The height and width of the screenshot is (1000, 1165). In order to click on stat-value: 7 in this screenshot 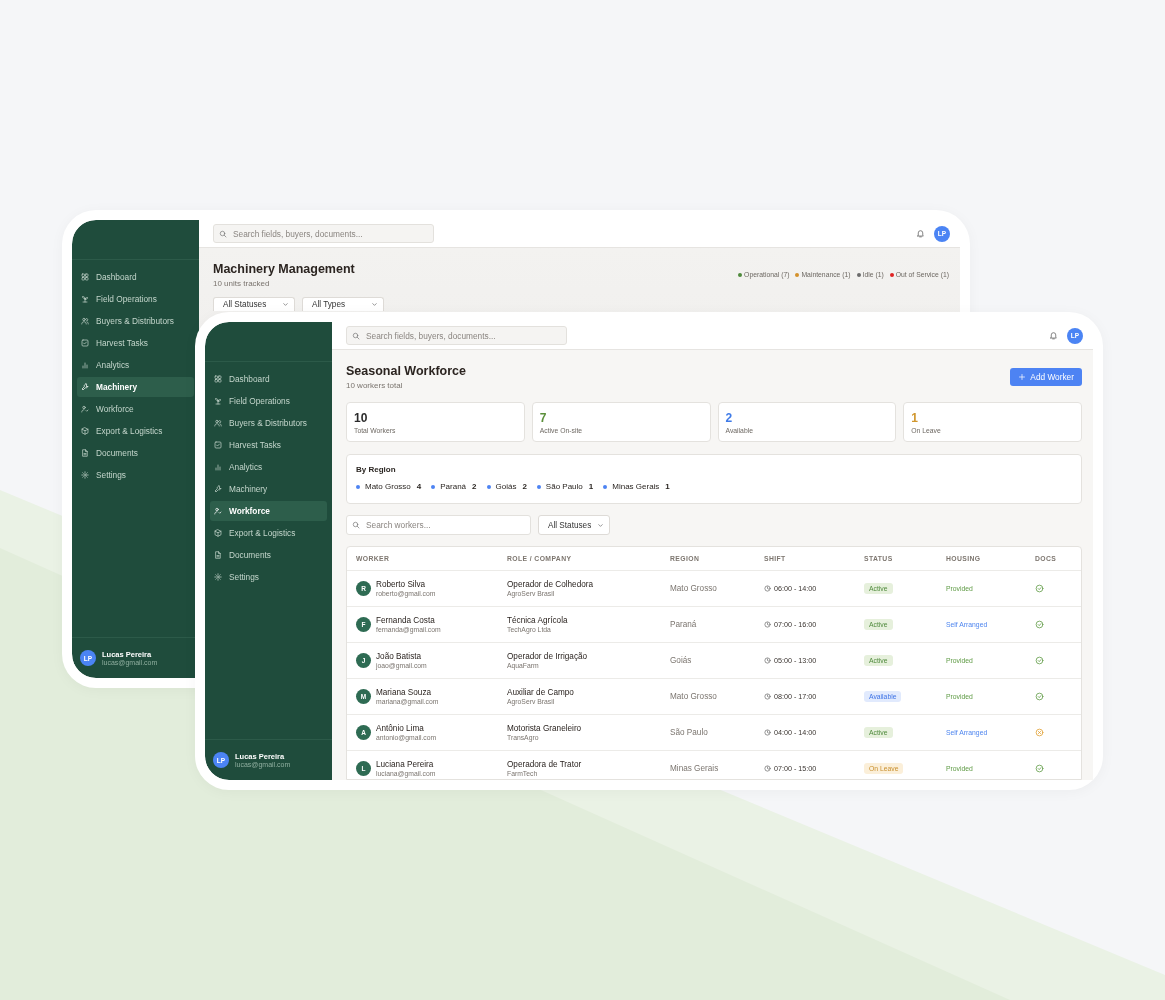, I will do `click(543, 418)`.